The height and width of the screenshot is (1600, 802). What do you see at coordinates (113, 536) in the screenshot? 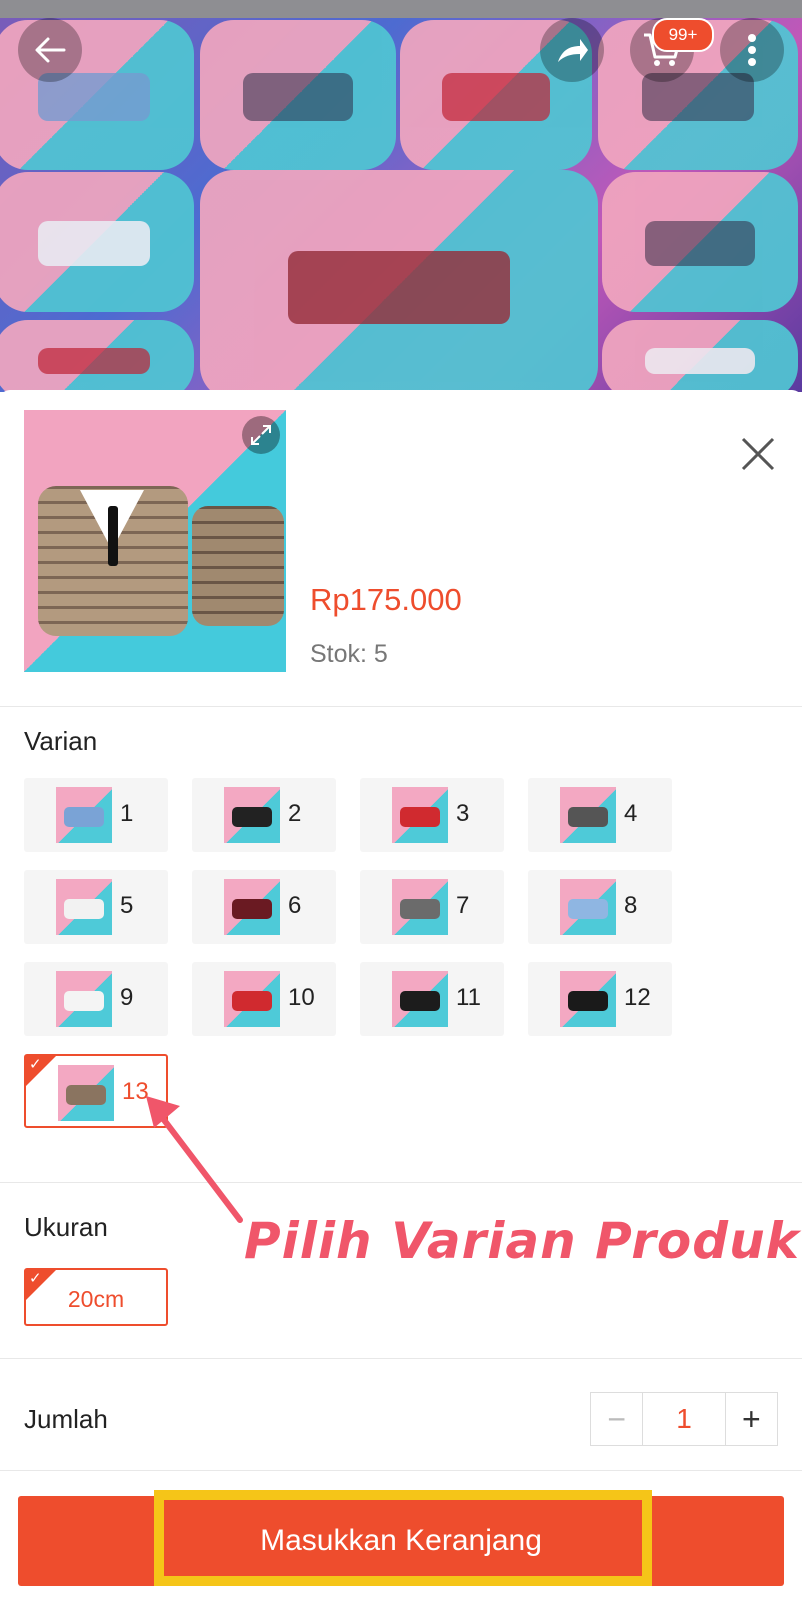
I see `tie-shape` at bounding box center [113, 536].